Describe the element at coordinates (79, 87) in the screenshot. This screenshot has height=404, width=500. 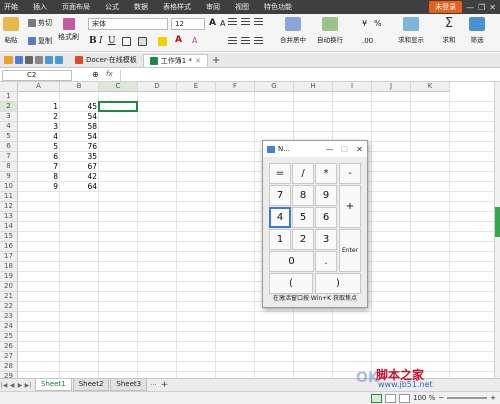
I see `column-header: B` at that location.